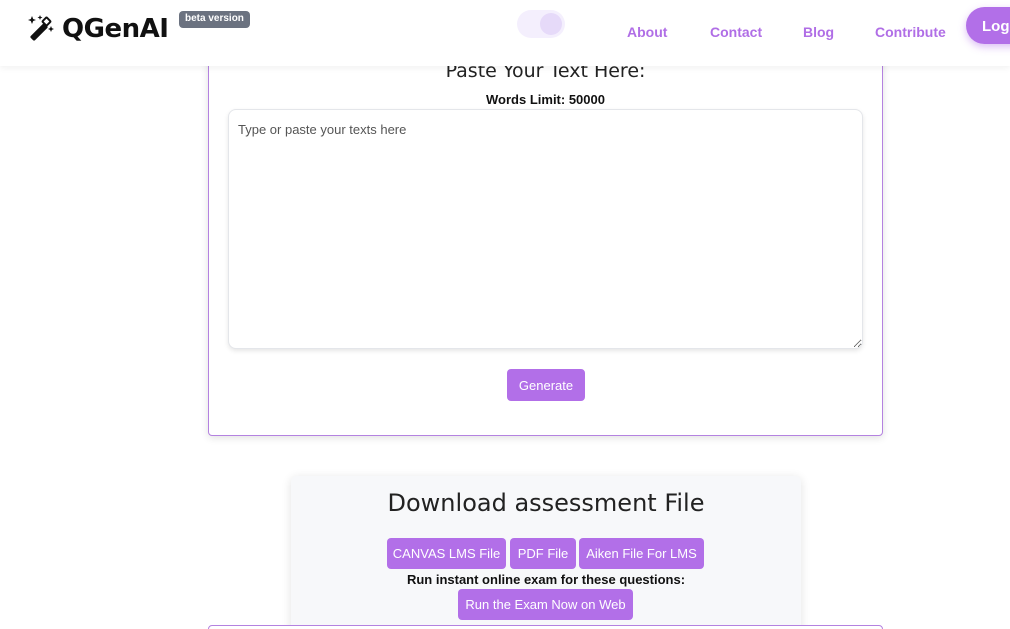  What do you see at coordinates (545, 627) in the screenshot?
I see `next-section-card` at bounding box center [545, 627].